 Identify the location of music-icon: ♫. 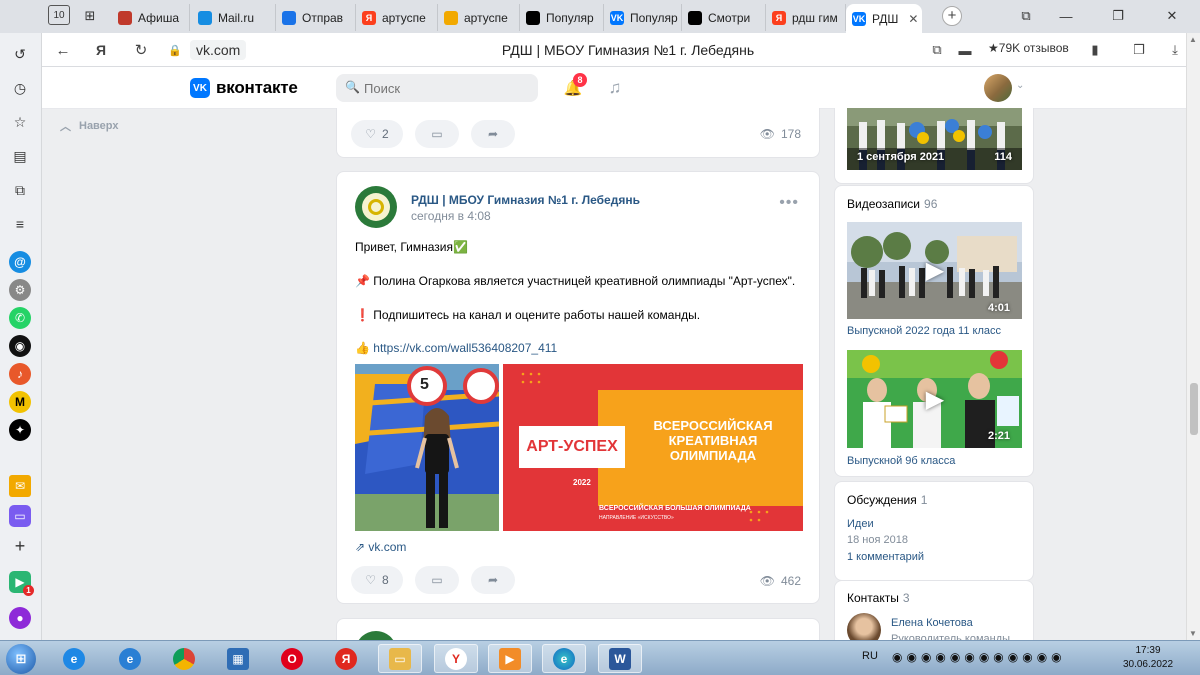
(615, 88).